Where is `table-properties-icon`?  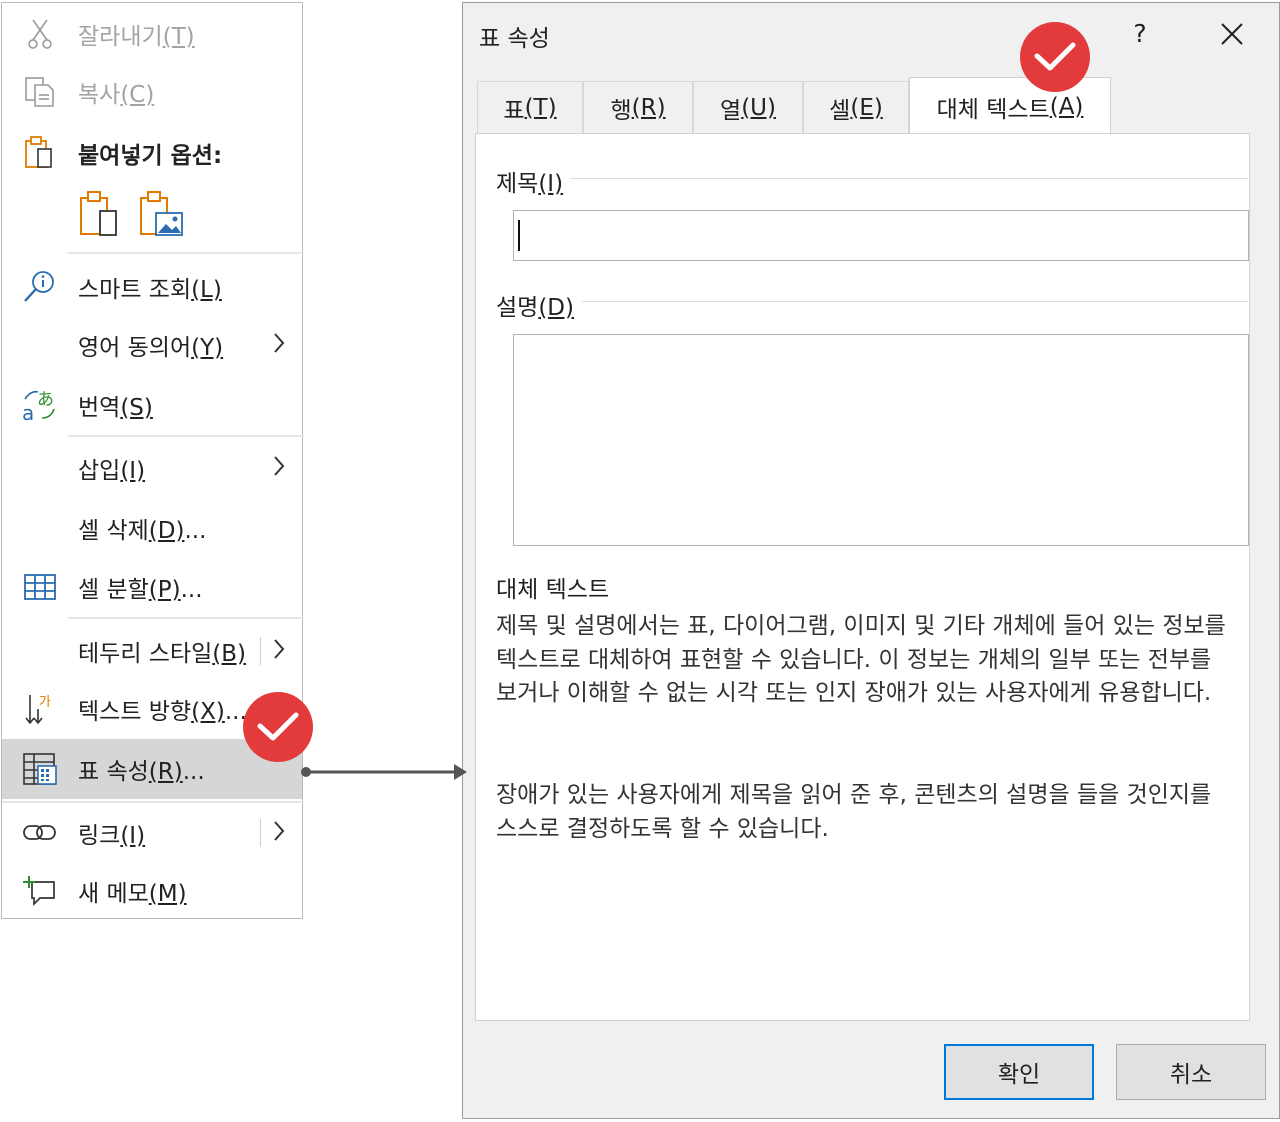 table-properties-icon is located at coordinates (40, 769).